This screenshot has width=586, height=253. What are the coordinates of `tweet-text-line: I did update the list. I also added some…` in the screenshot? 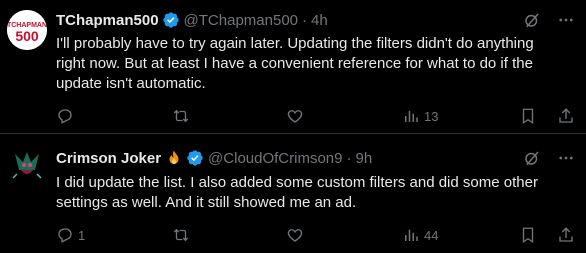 It's located at (297, 182).